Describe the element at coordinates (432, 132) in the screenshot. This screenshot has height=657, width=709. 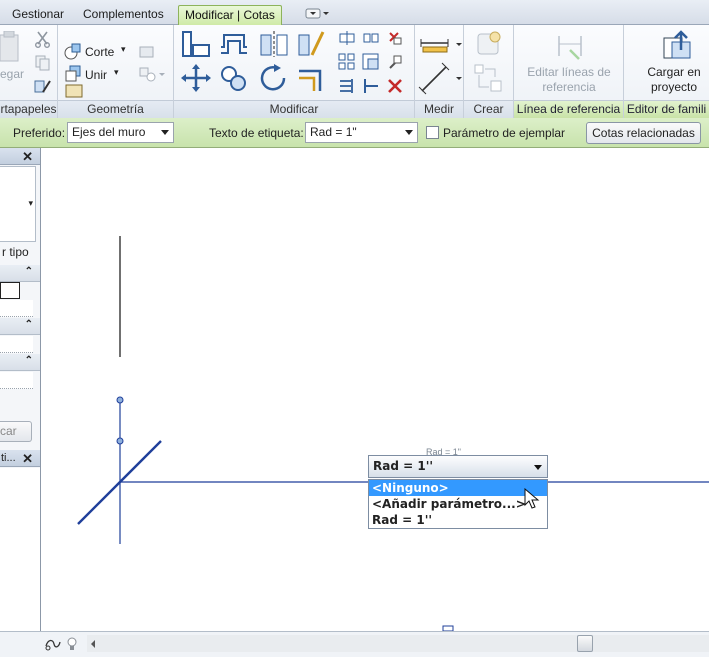
I see `parametro-ejemplar-checkbox` at that location.